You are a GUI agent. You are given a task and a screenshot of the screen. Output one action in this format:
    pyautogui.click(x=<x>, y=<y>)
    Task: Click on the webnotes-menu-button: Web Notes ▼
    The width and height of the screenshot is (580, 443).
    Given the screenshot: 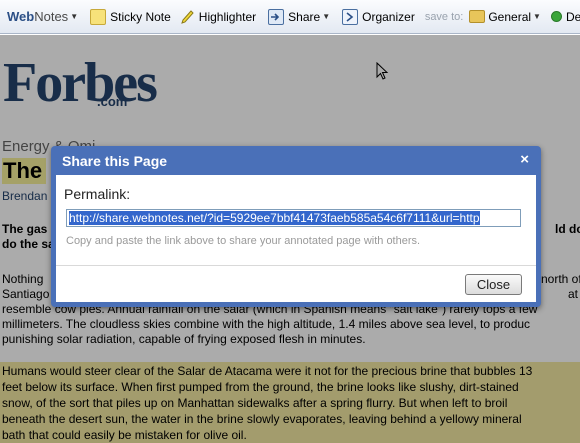 What is the action you would take?
    pyautogui.click(x=41, y=17)
    